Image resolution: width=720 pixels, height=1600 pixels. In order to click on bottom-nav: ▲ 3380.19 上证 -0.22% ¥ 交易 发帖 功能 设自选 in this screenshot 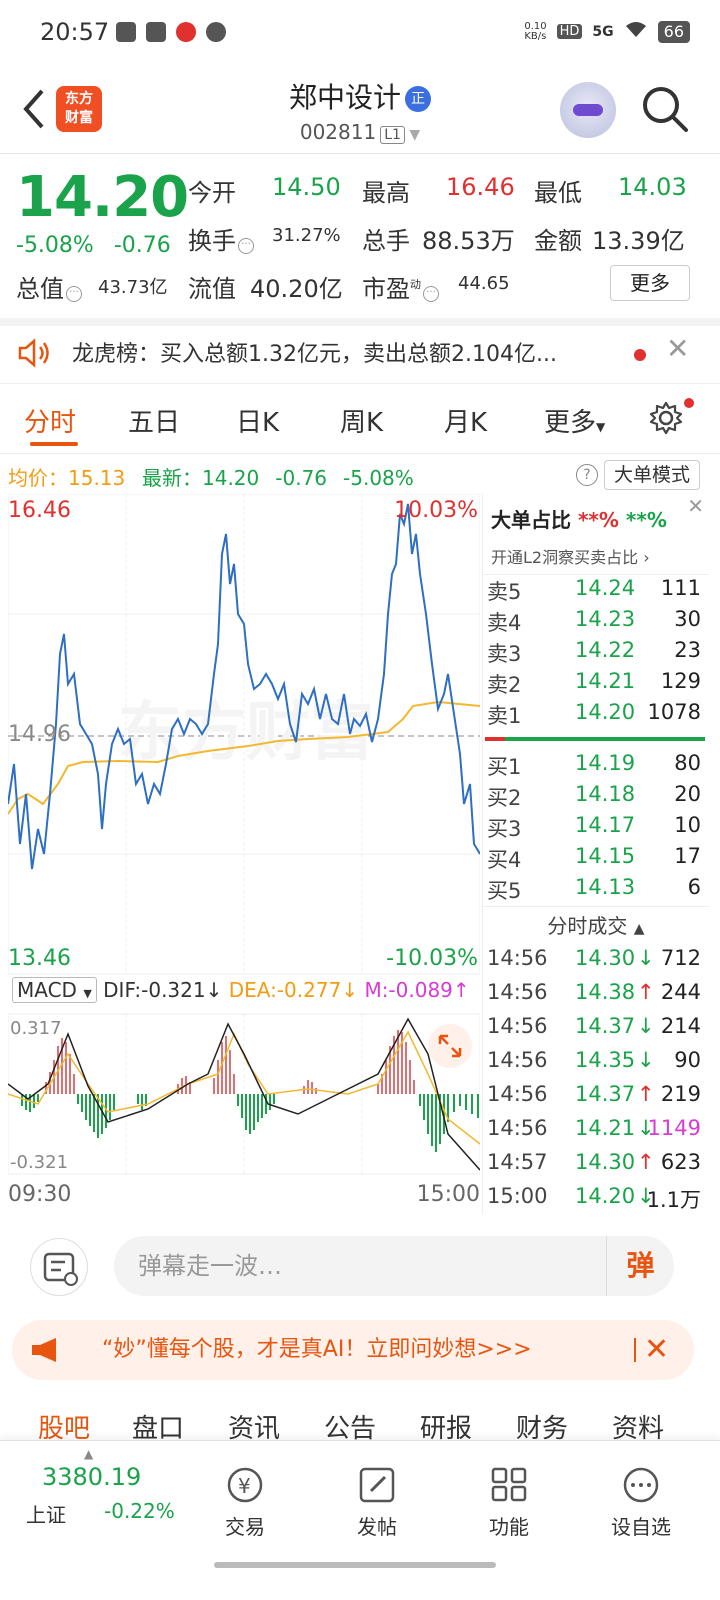, I will do `click(360, 1520)`.